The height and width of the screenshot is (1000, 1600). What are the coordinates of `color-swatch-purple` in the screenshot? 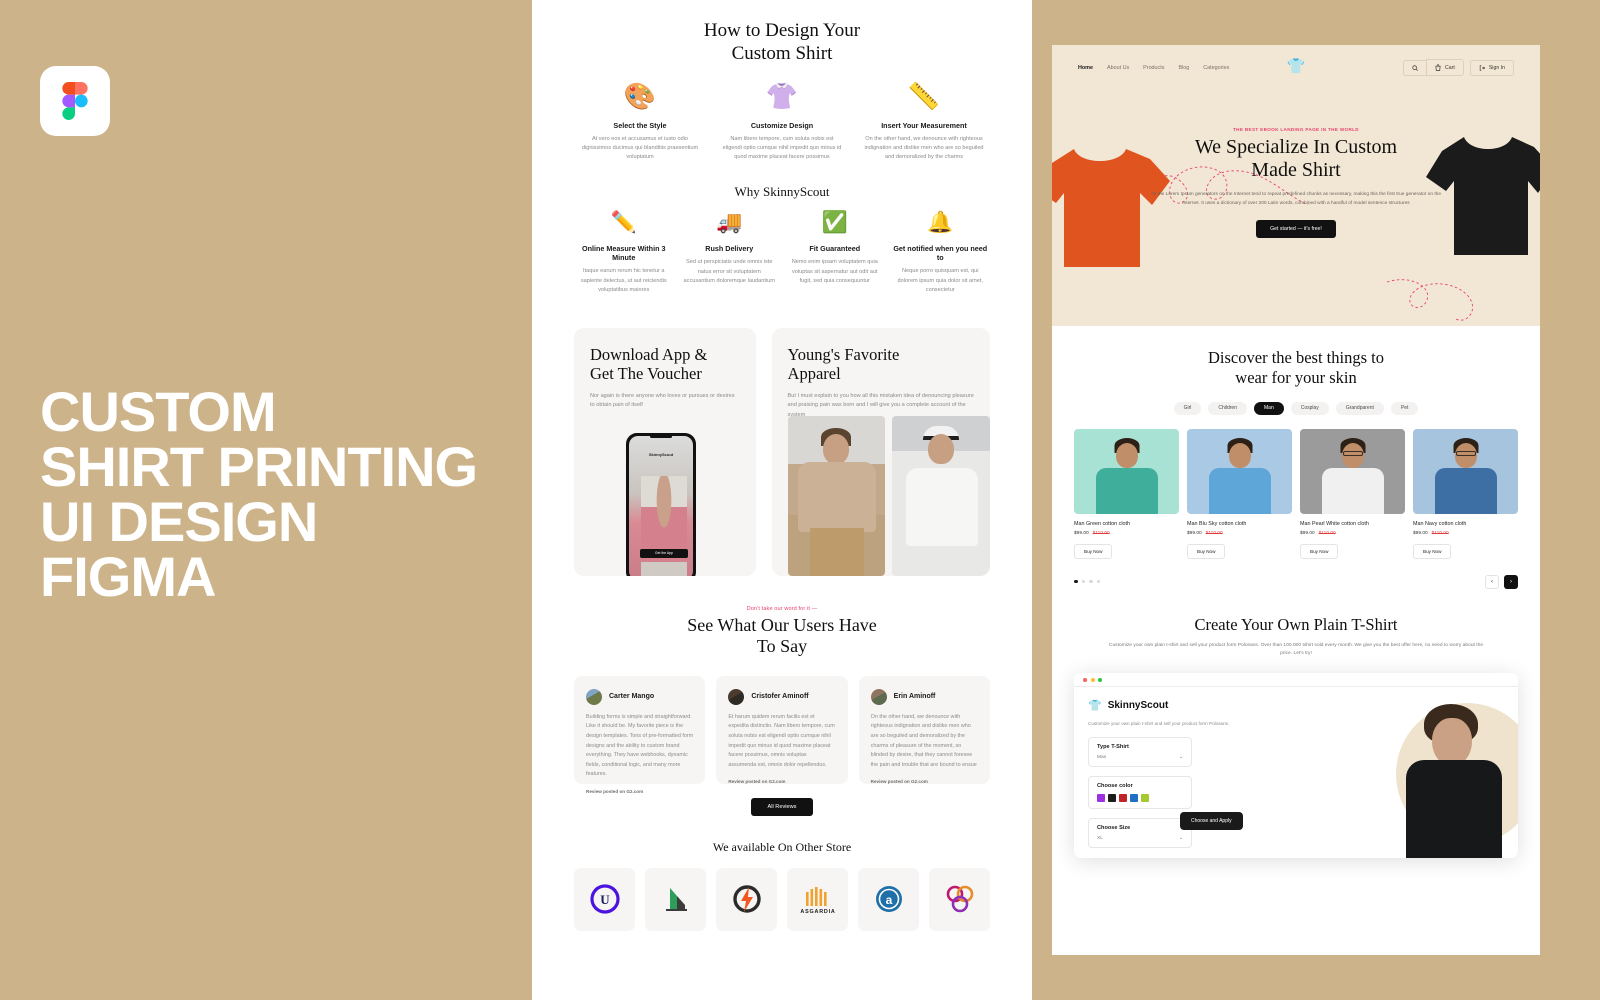 It's located at (1101, 798).